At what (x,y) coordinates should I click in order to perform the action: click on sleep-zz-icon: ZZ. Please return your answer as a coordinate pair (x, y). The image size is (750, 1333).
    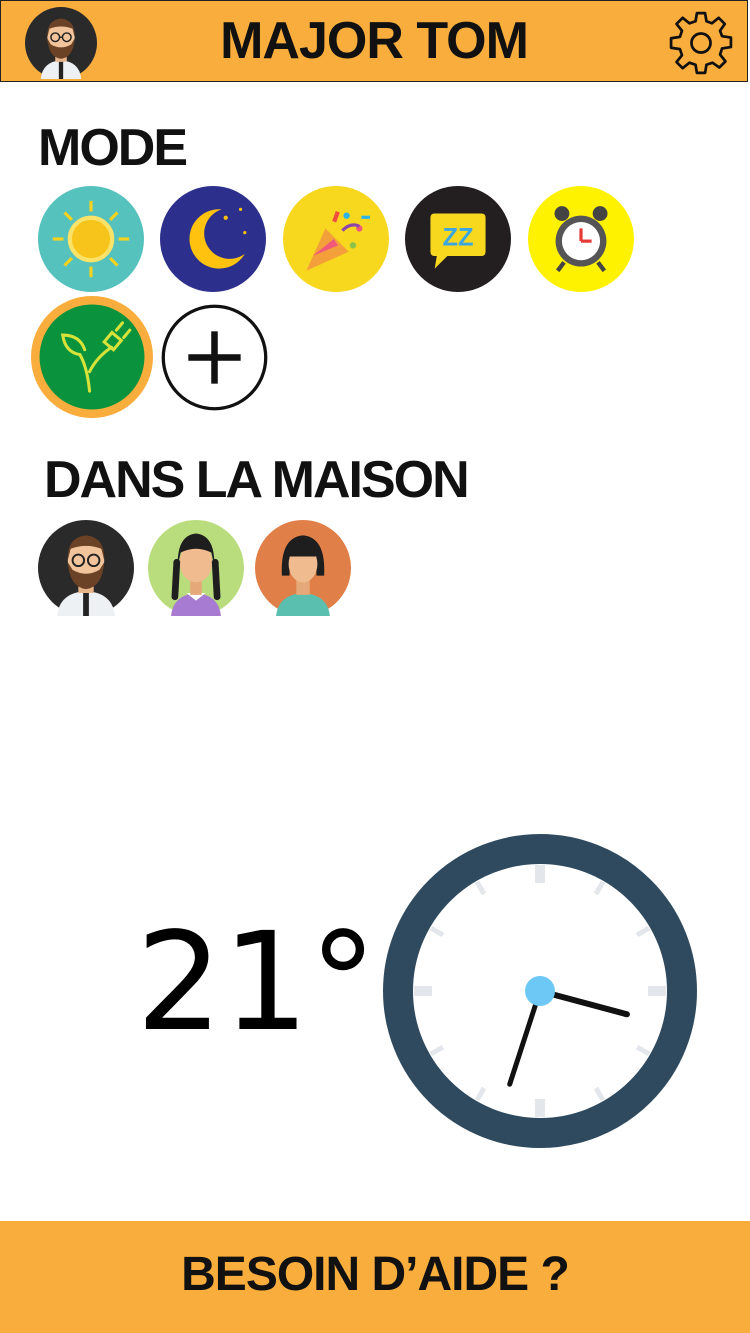
    Looking at the image, I should click on (458, 239).